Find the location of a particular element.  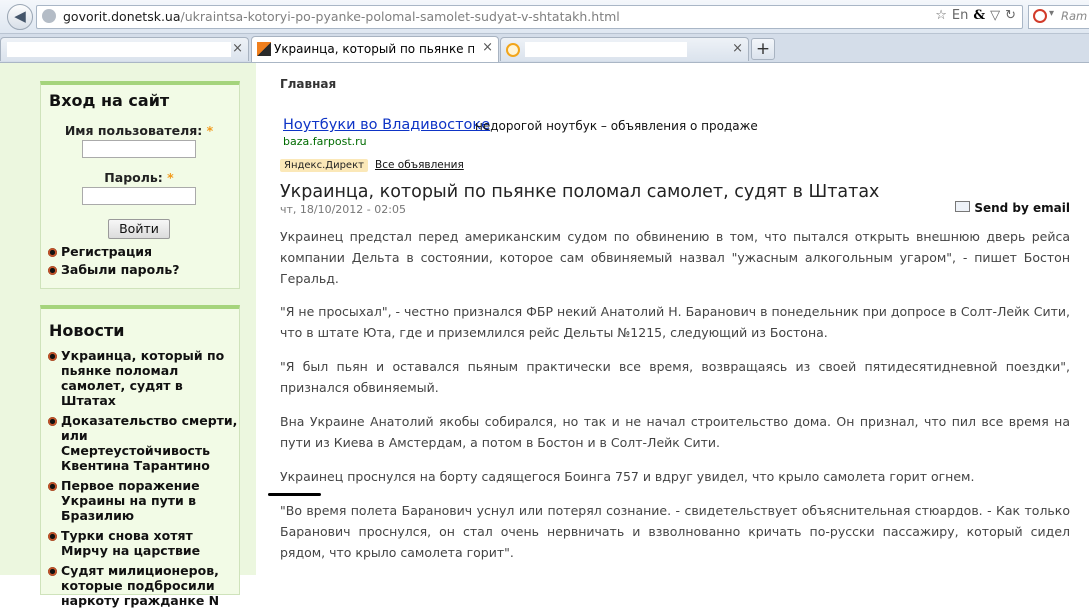

tab-3: × is located at coordinates (624, 49).